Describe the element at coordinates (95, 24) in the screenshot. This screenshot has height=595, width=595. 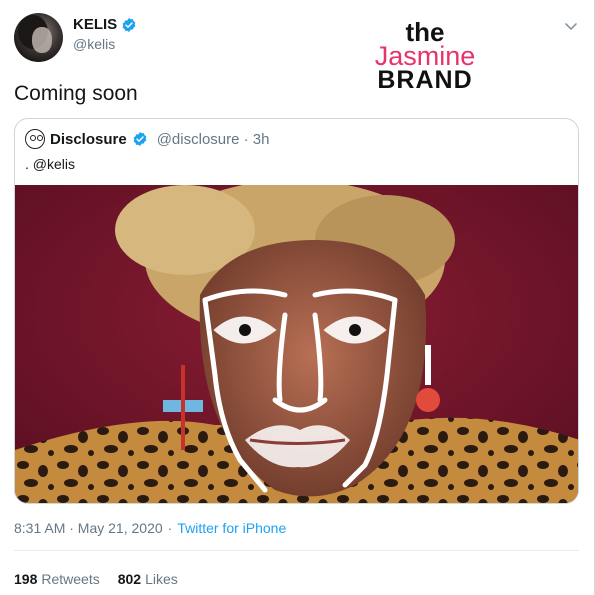
I see `author-name: KELIS` at that location.